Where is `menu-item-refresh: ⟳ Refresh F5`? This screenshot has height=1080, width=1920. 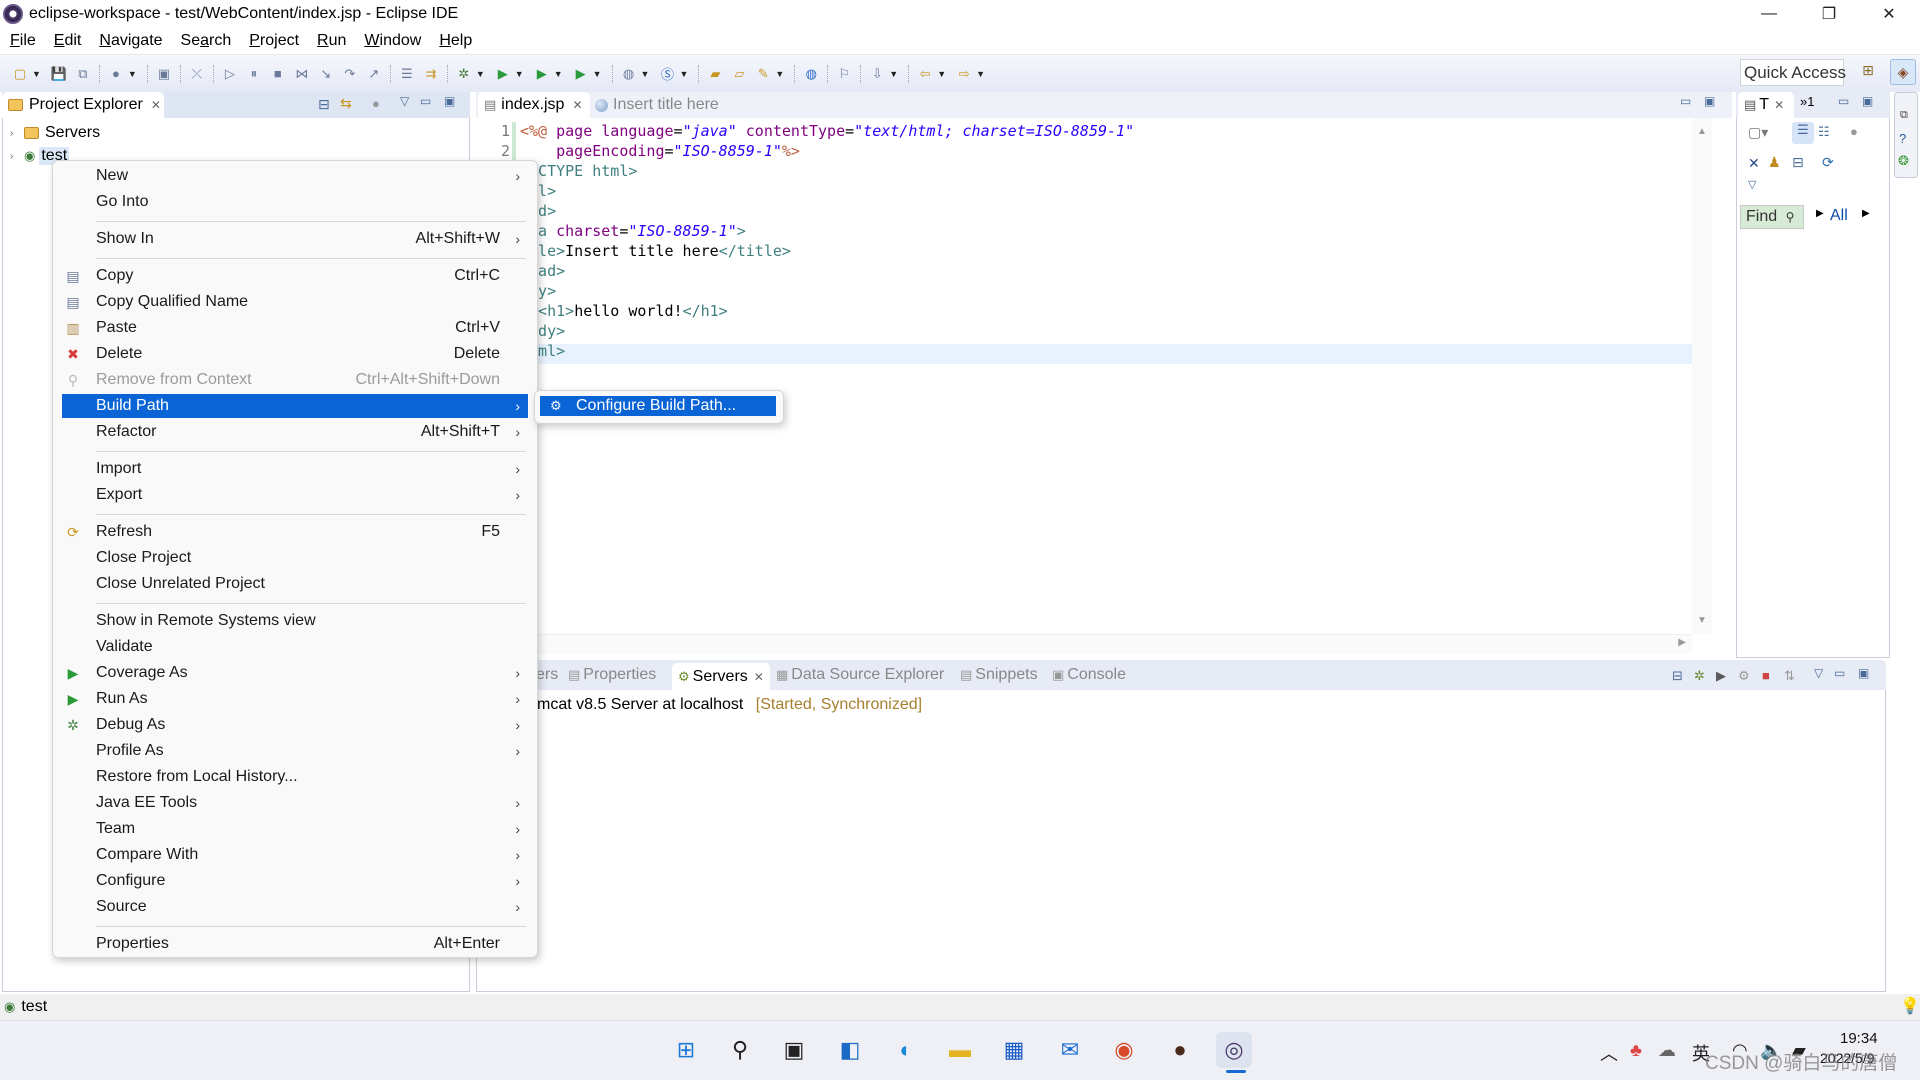 menu-item-refresh: ⟳ Refresh F5 is located at coordinates (295, 532).